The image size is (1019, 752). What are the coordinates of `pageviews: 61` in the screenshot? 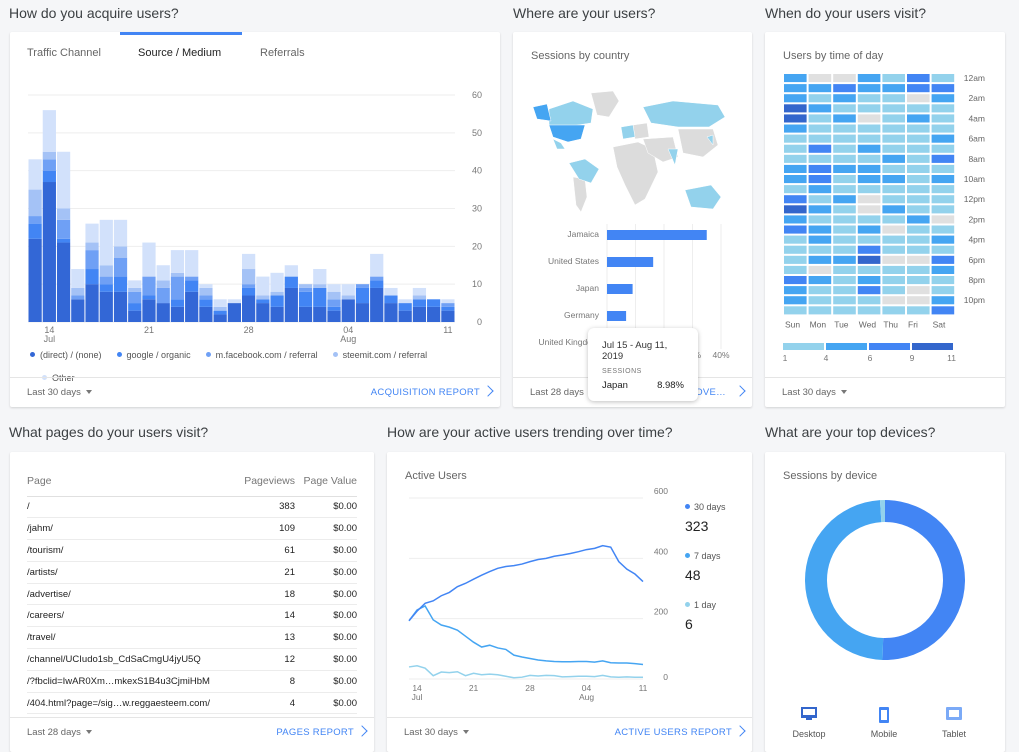 It's located at (265, 550).